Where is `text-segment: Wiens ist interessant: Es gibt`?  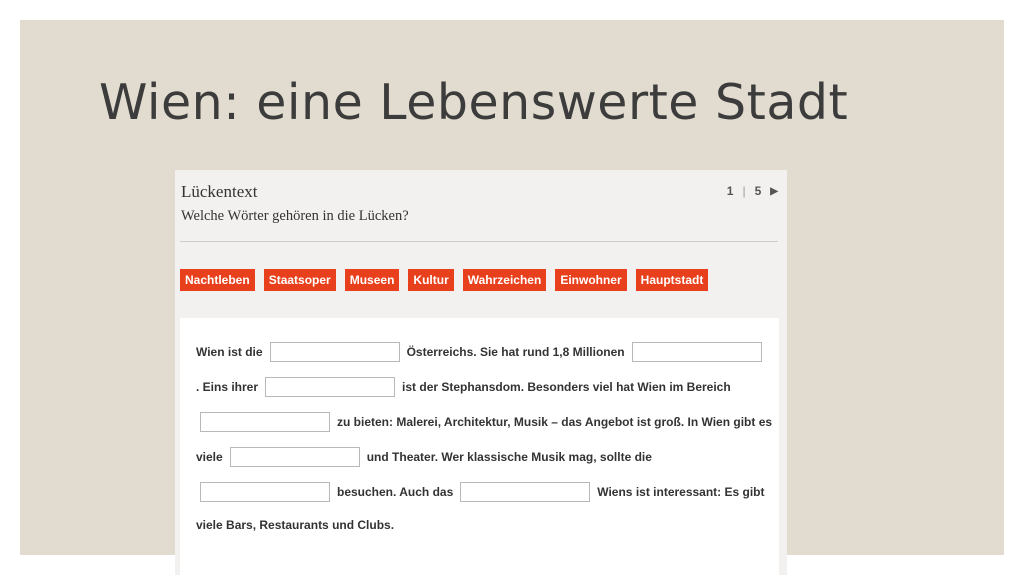
text-segment: Wiens ist interessant: Es gibt is located at coordinates (681, 492).